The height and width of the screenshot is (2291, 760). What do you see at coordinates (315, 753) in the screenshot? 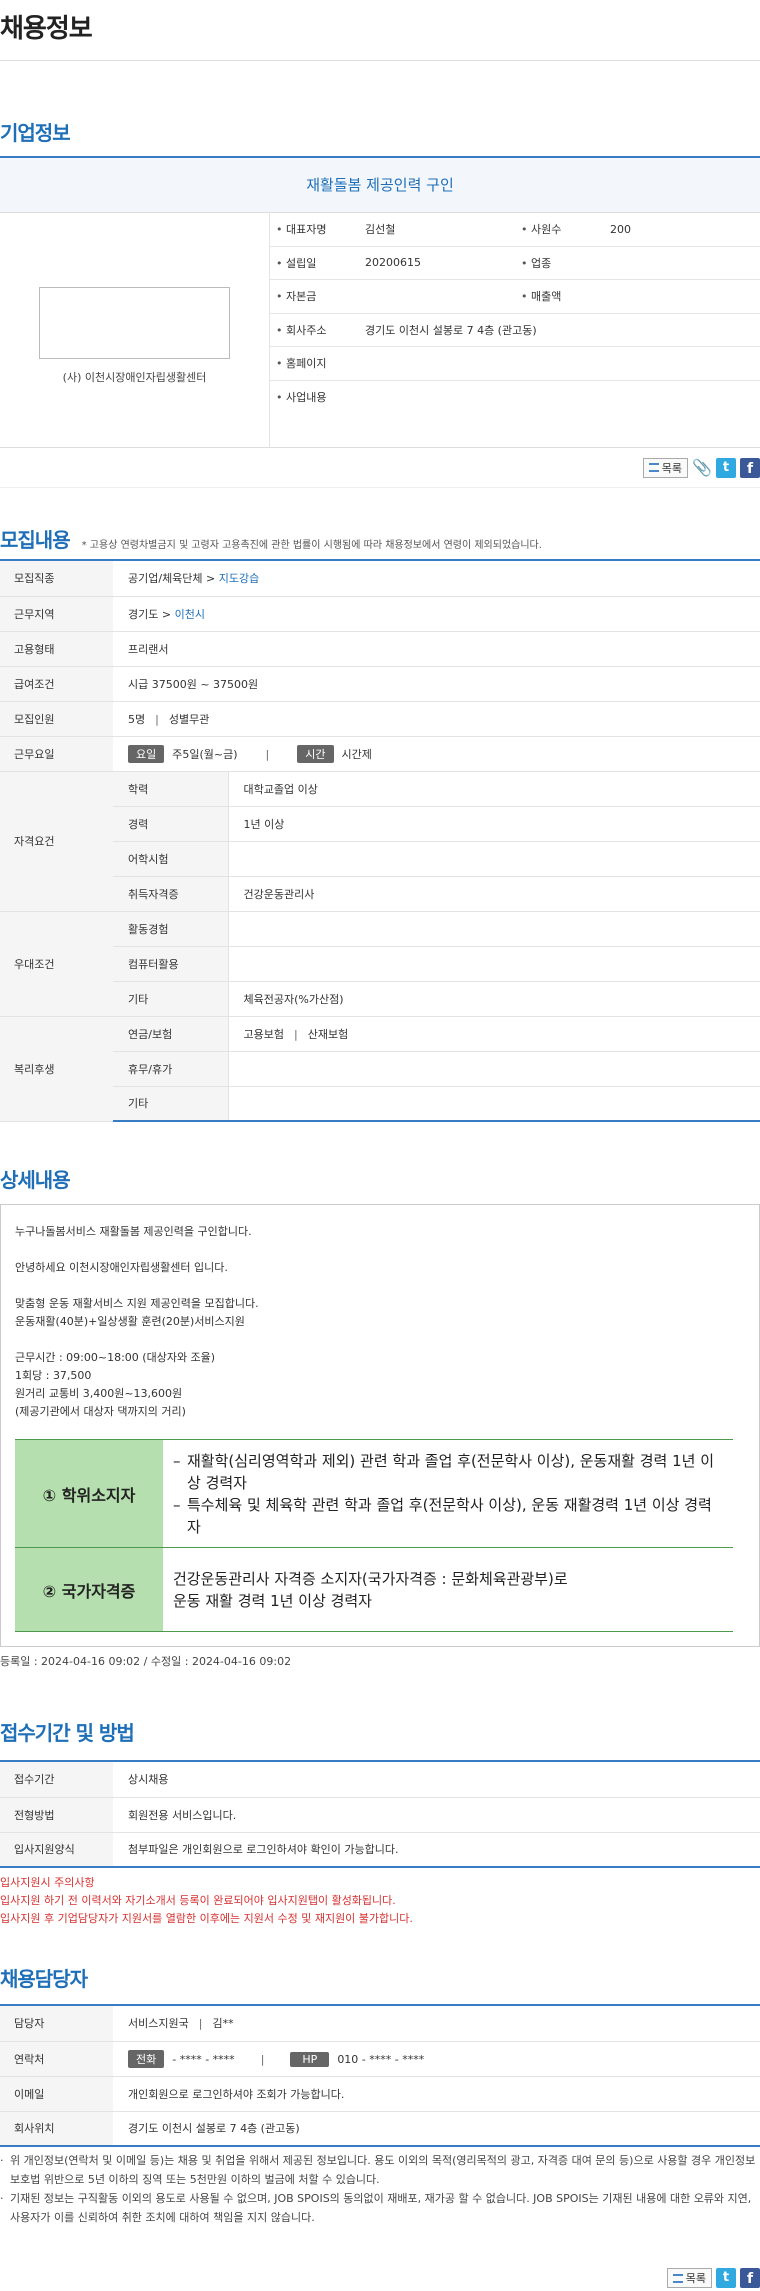
I see `time-chip: 시간` at bounding box center [315, 753].